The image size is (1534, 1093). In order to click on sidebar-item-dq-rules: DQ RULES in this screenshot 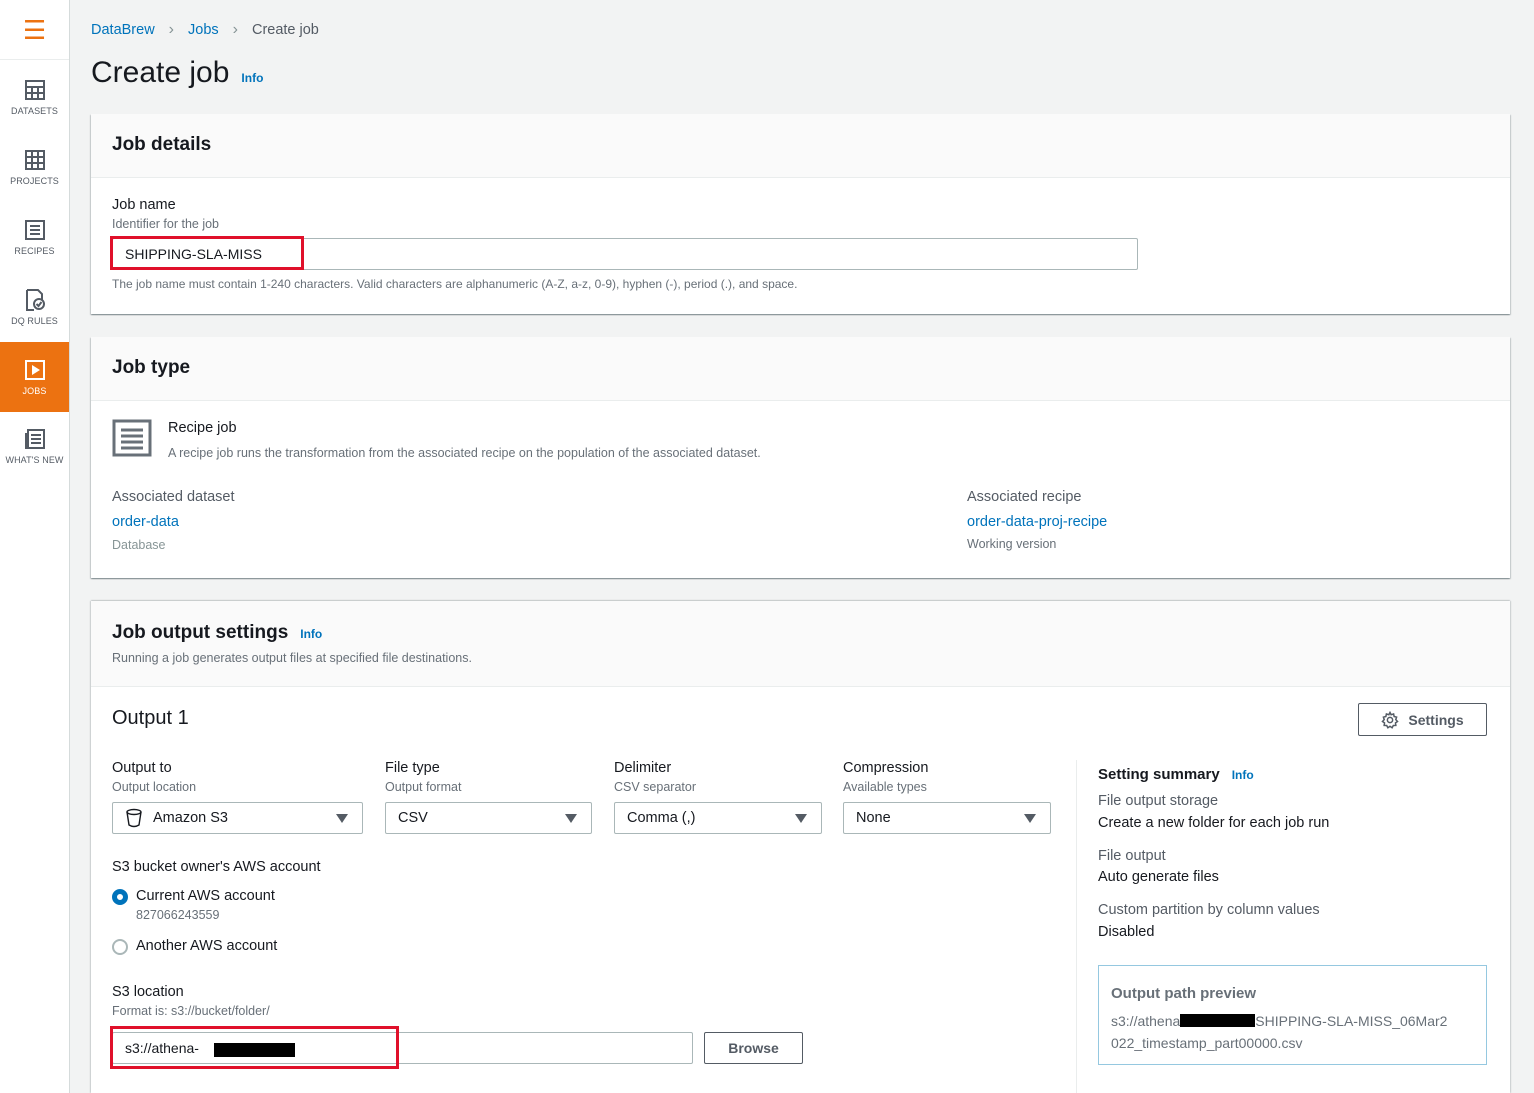, I will do `click(34, 307)`.